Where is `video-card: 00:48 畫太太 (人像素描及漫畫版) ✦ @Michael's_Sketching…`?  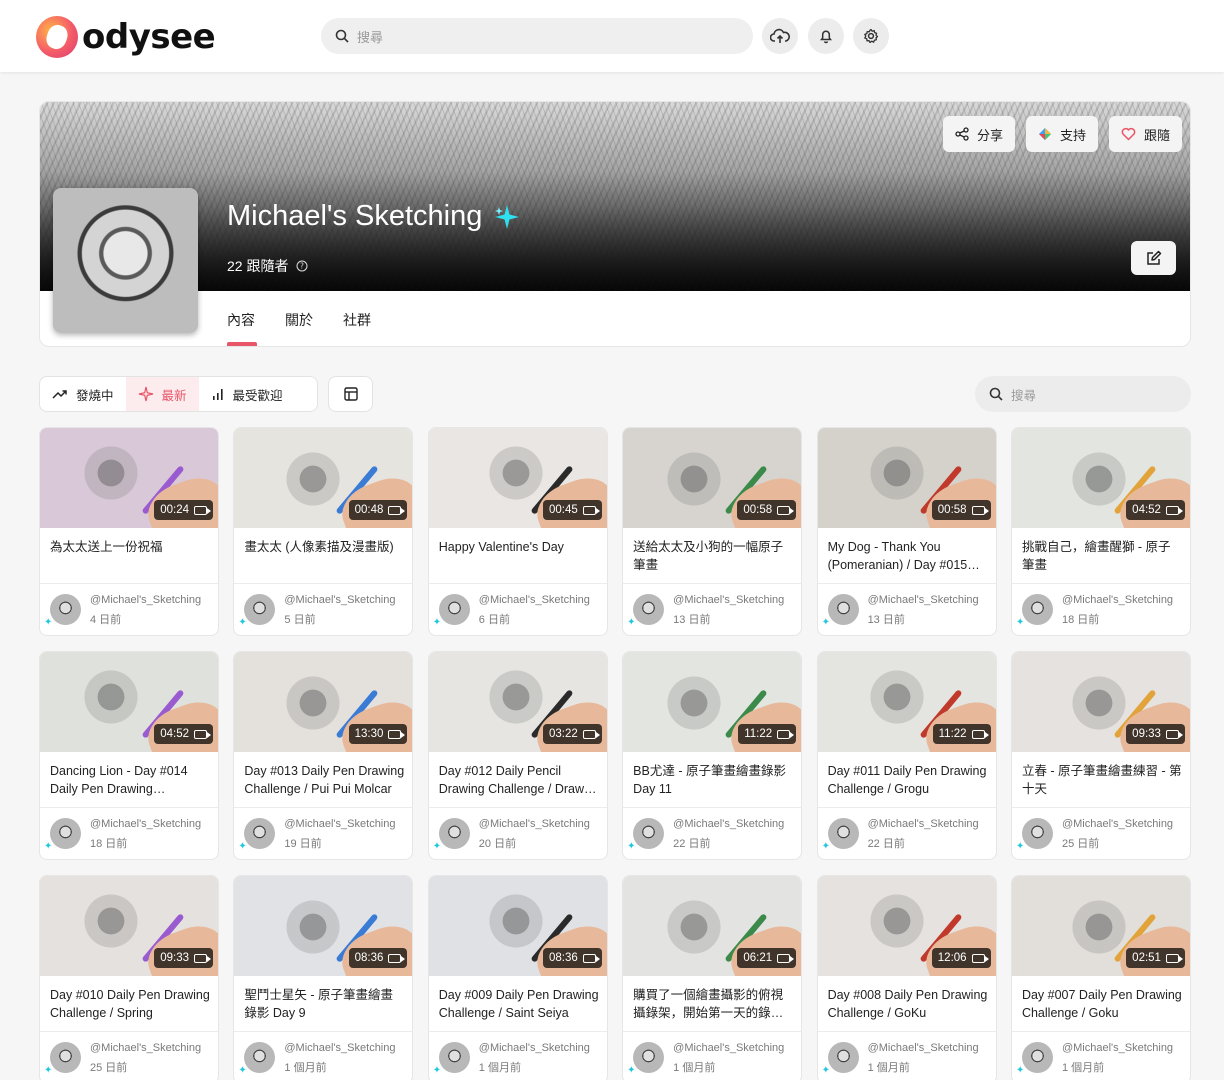
video-card: 00:48 畫太太 (人像素描及漫畫版) ✦ @Michael's_Sketching… is located at coordinates (323, 531).